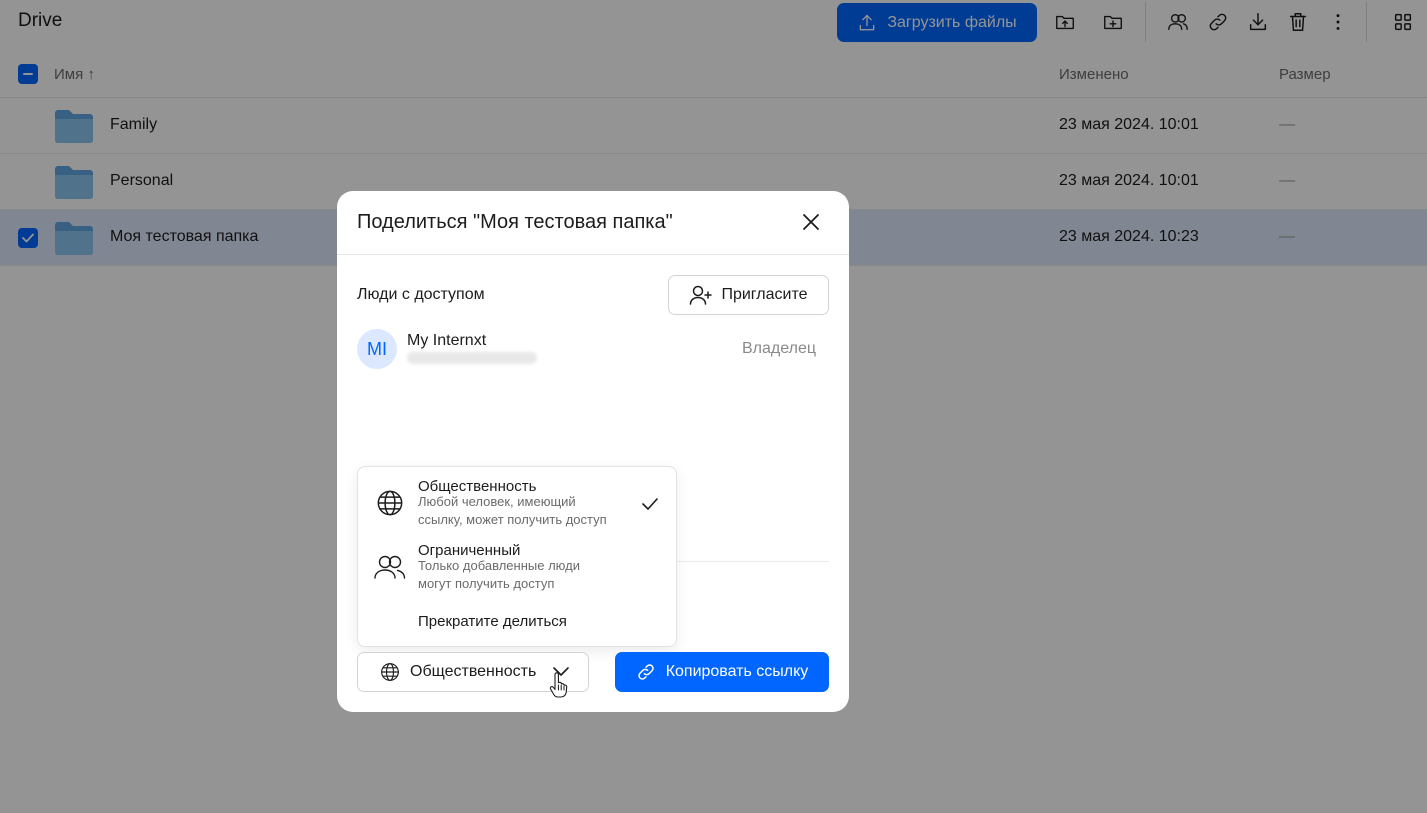 This screenshot has width=1427, height=813. Describe the element at coordinates (377, 349) in the screenshot. I see `avatar: MI` at that location.